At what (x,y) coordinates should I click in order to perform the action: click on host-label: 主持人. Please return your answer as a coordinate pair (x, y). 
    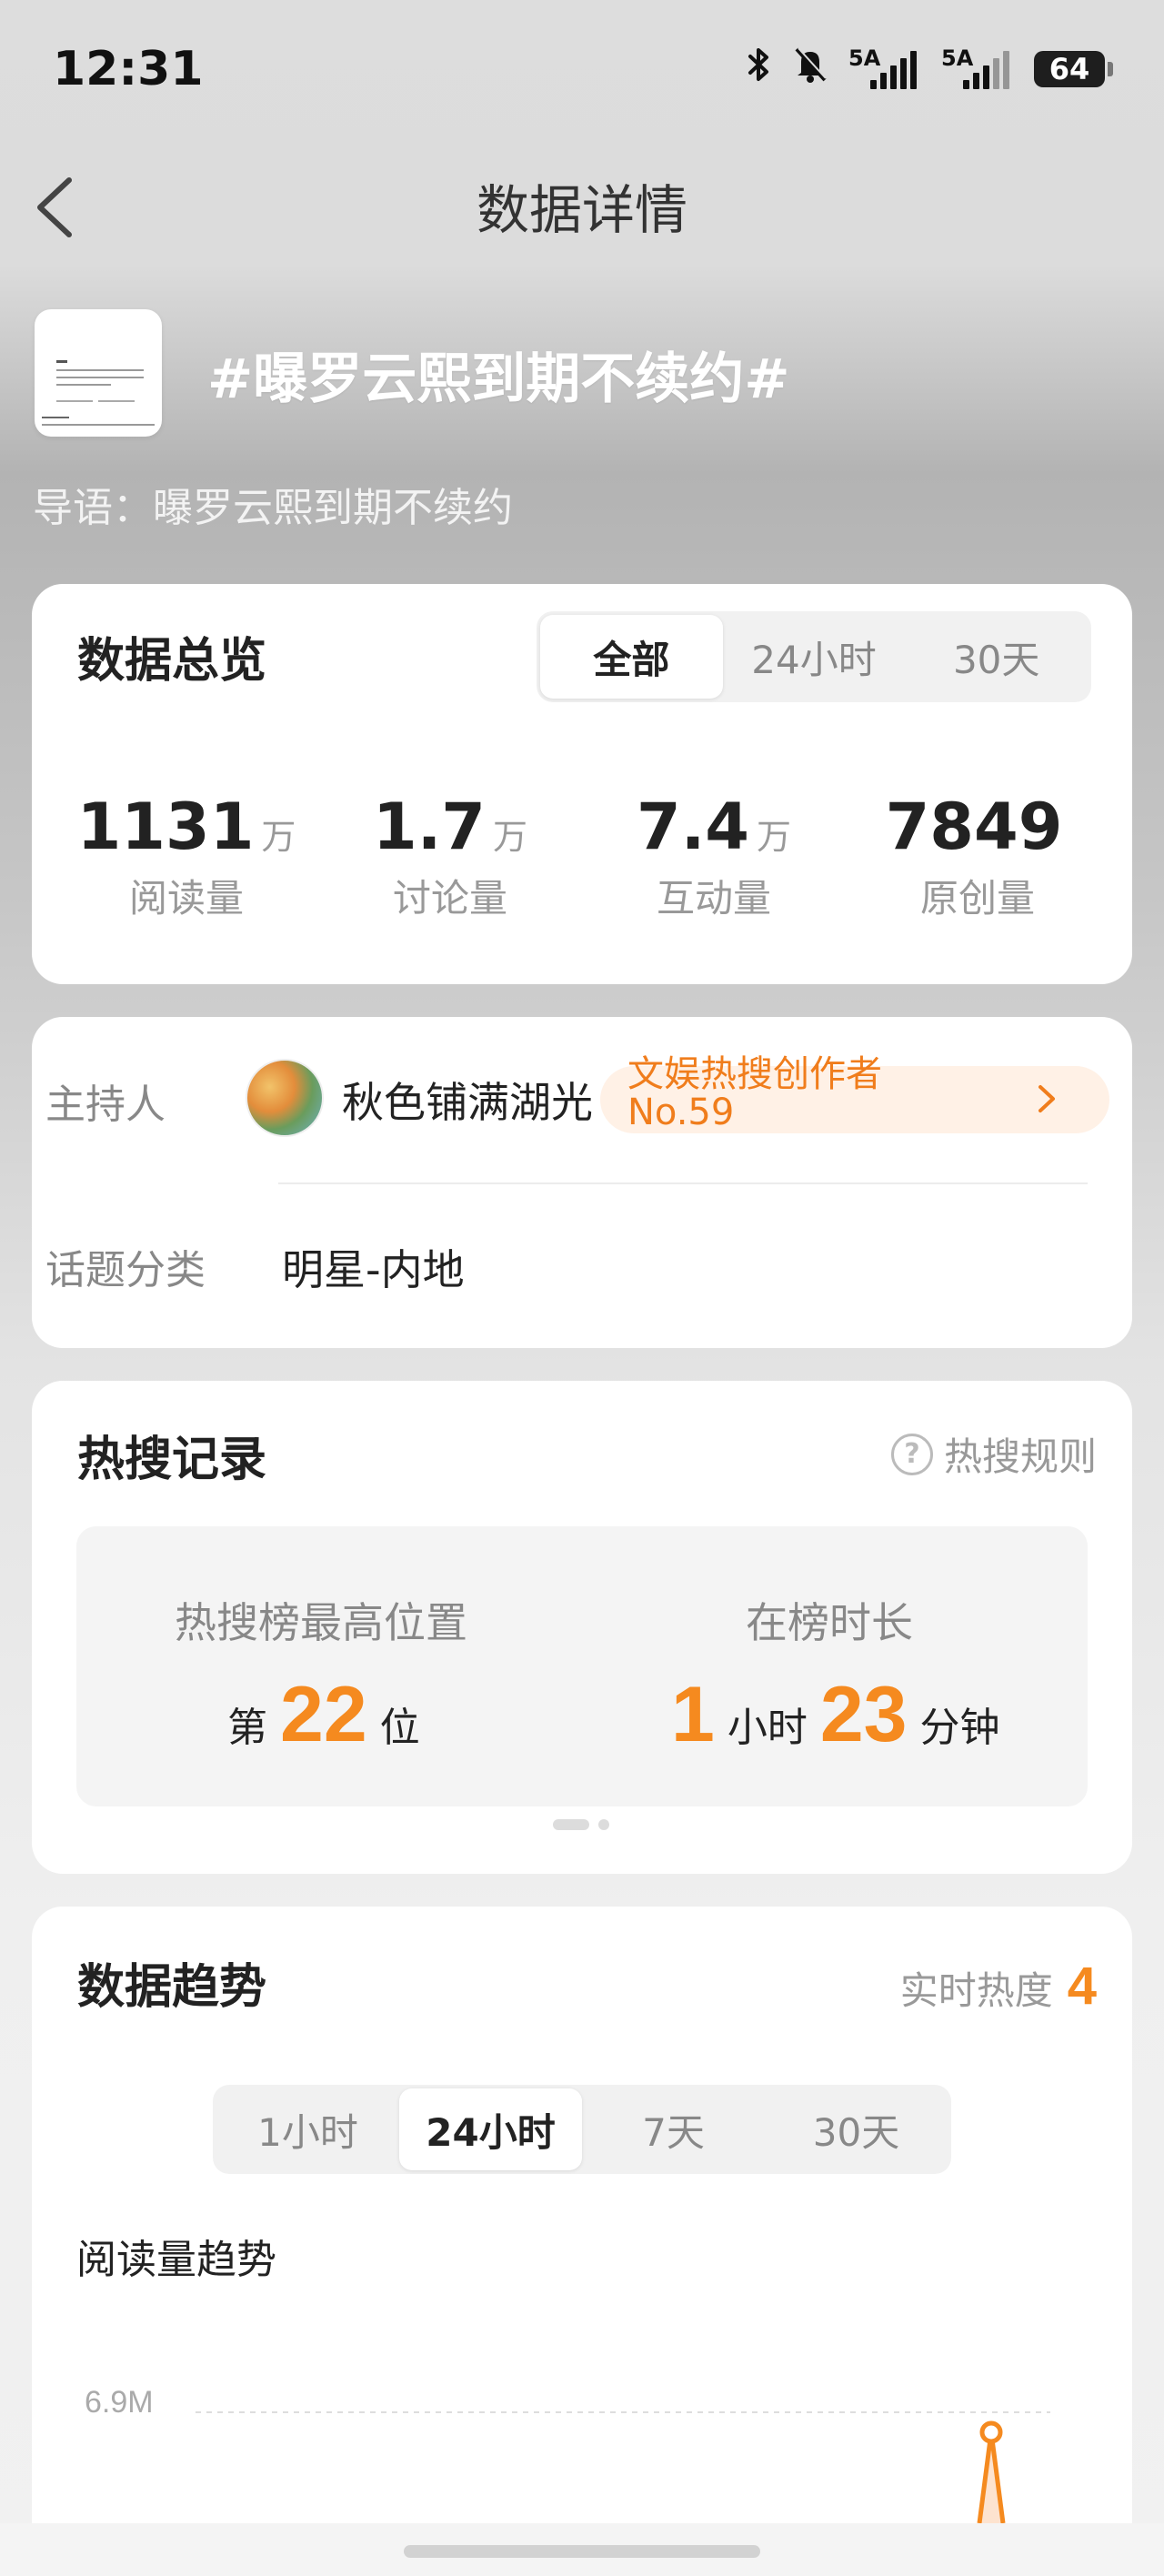
    Looking at the image, I should click on (106, 1105).